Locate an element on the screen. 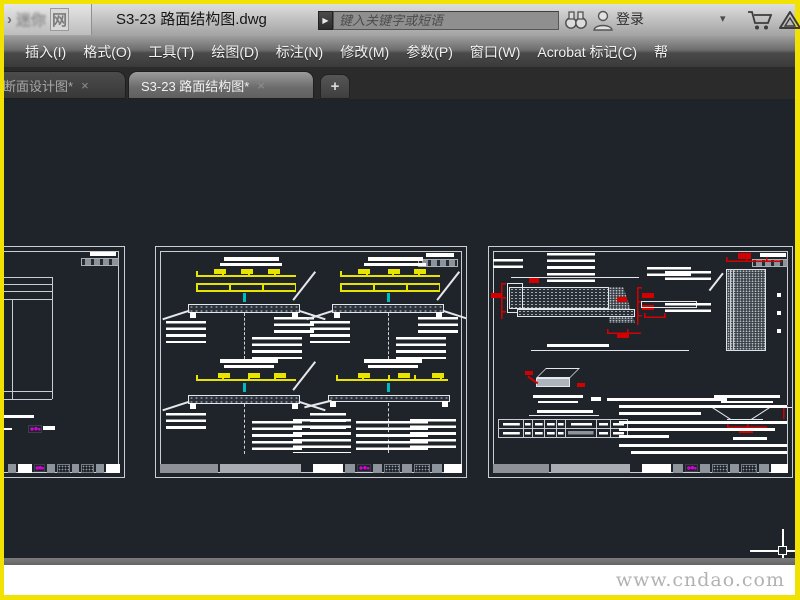 Image resolution: width=800 pixels, height=600 pixels. chevron-down-icon: ▾ is located at coordinates (723, 19).